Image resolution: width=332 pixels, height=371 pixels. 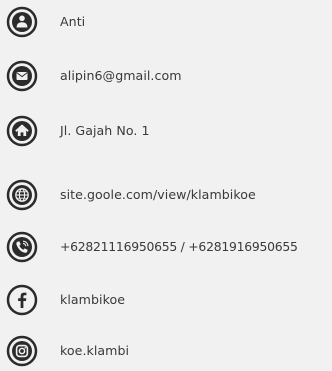 What do you see at coordinates (22, 76) in the screenshot?
I see `envelope-icon` at bounding box center [22, 76].